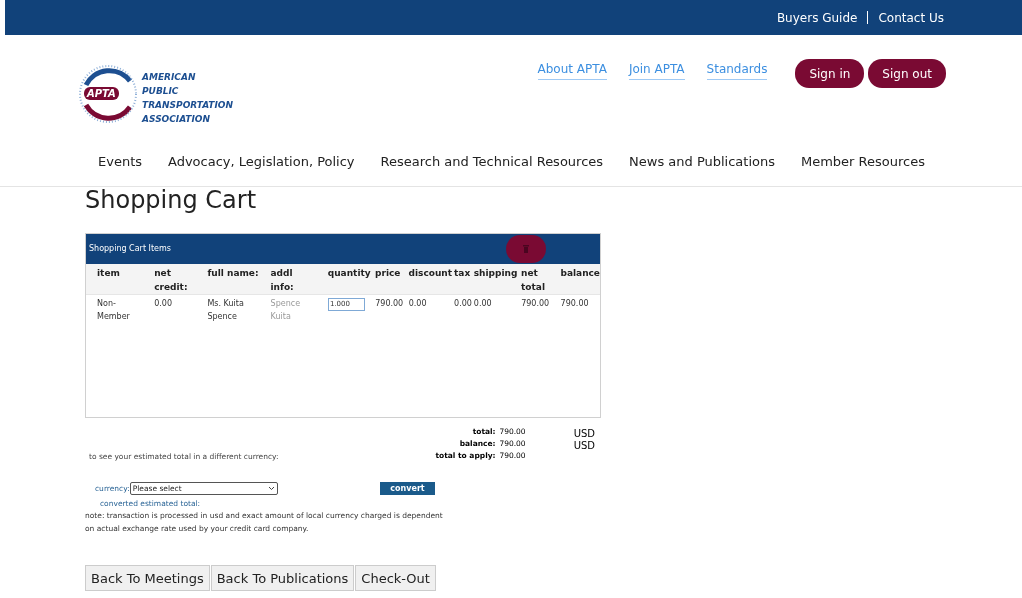 The image size is (1022, 598). What do you see at coordinates (492, 169) in the screenshot?
I see `nav-item: Research and Technical Resources` at bounding box center [492, 169].